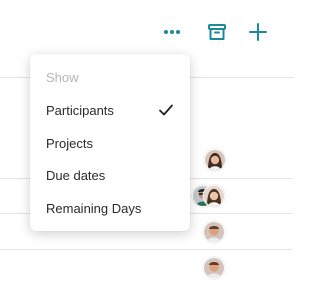 The height and width of the screenshot is (285, 320). Describe the element at coordinates (69, 143) in the screenshot. I see `menu-item-label: Projects` at that location.